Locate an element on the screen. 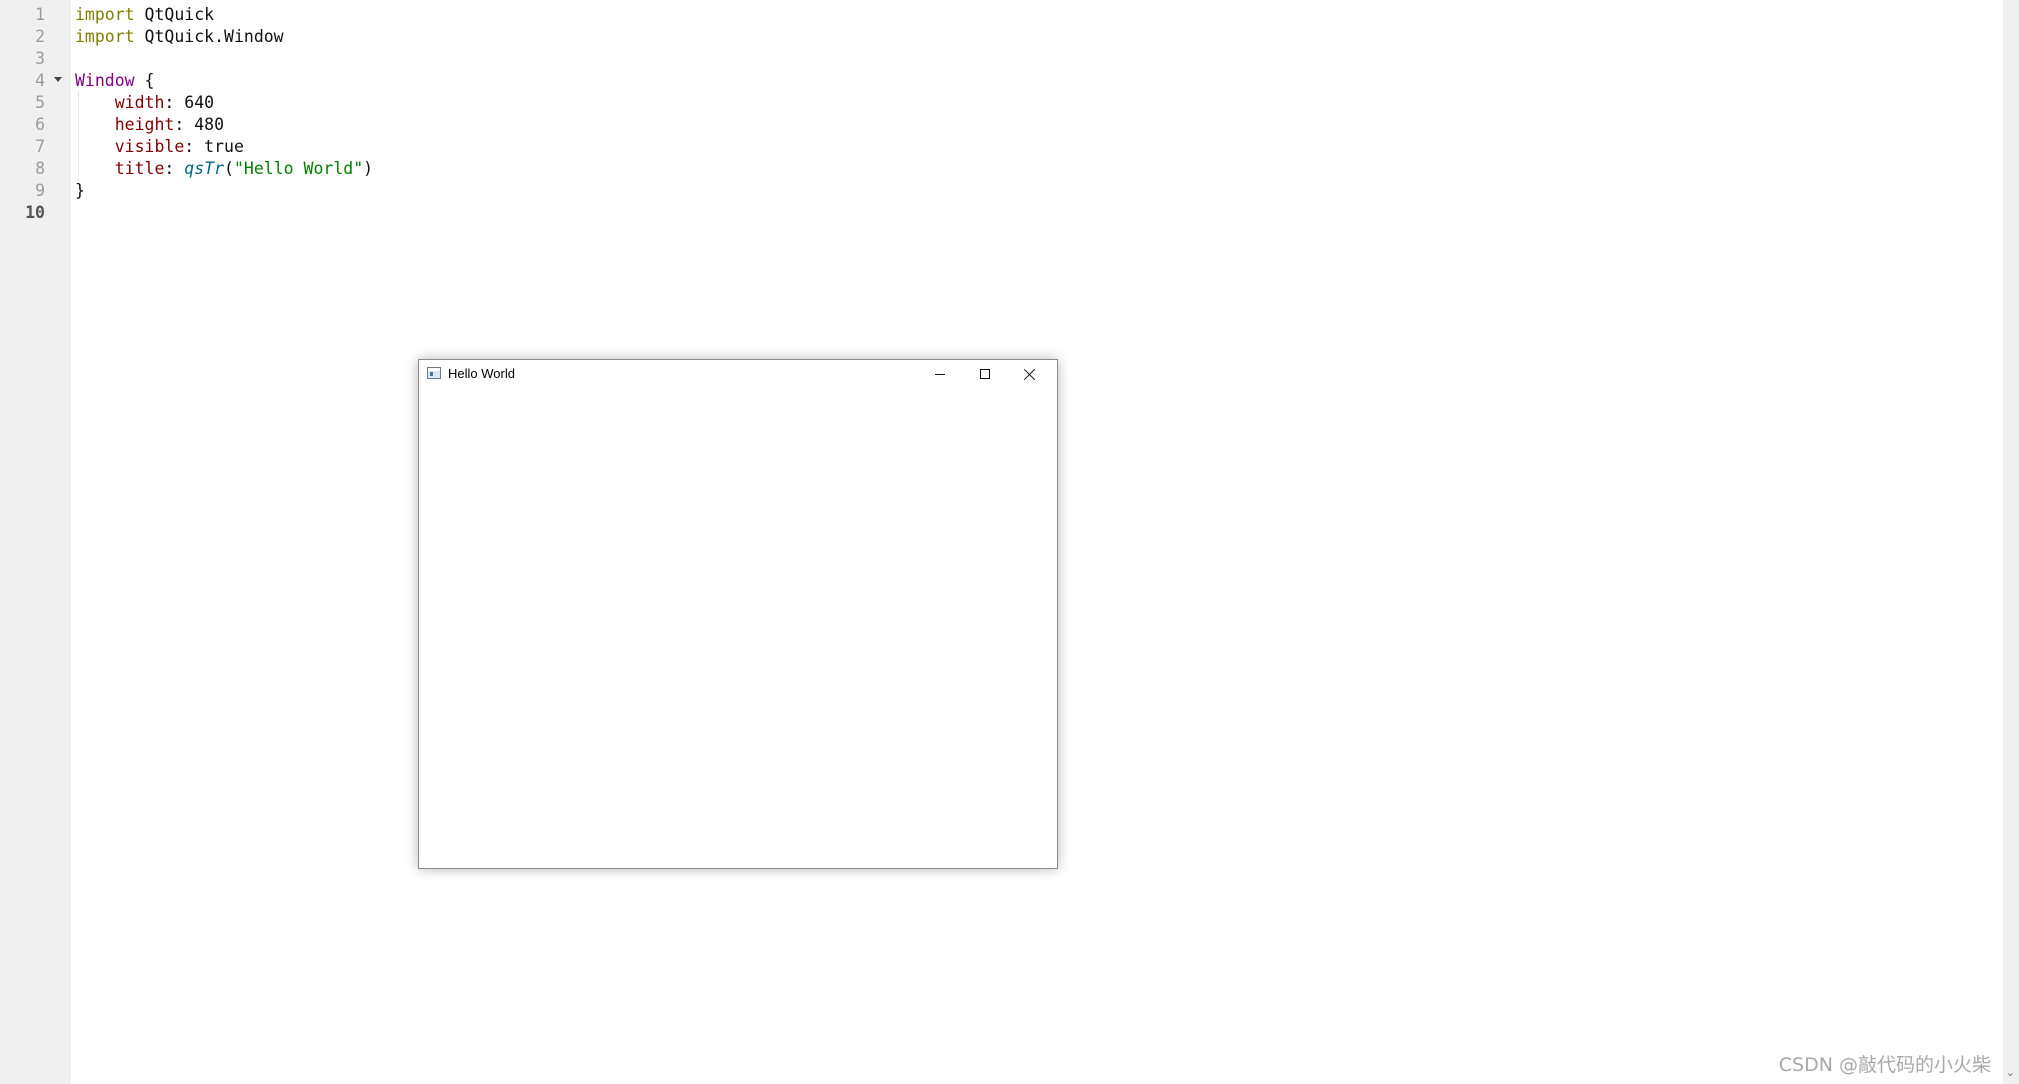  module-name: QtQuick is located at coordinates (179, 14).